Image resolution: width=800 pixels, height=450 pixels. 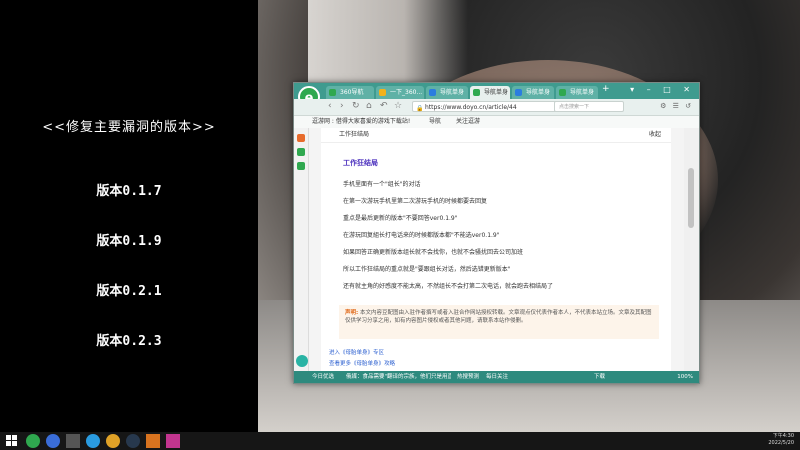 What do you see at coordinates (433, 252) in the screenshot?
I see `article-paragraph: 如果回答正确更新版本组长就不会找你，也就不会骚扰回去公司加班` at bounding box center [433, 252].